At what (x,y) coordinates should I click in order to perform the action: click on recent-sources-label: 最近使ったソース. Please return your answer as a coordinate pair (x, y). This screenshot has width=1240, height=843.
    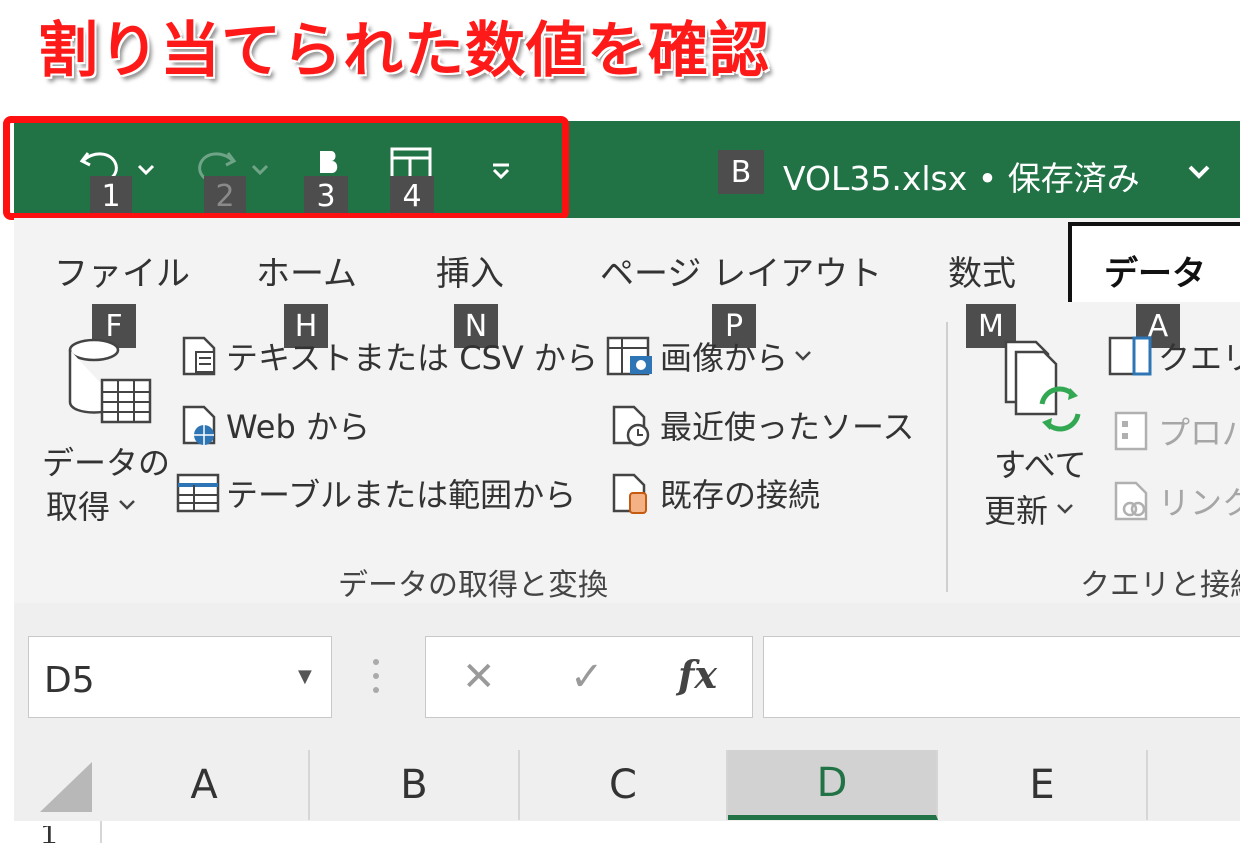
    Looking at the image, I should click on (787, 427).